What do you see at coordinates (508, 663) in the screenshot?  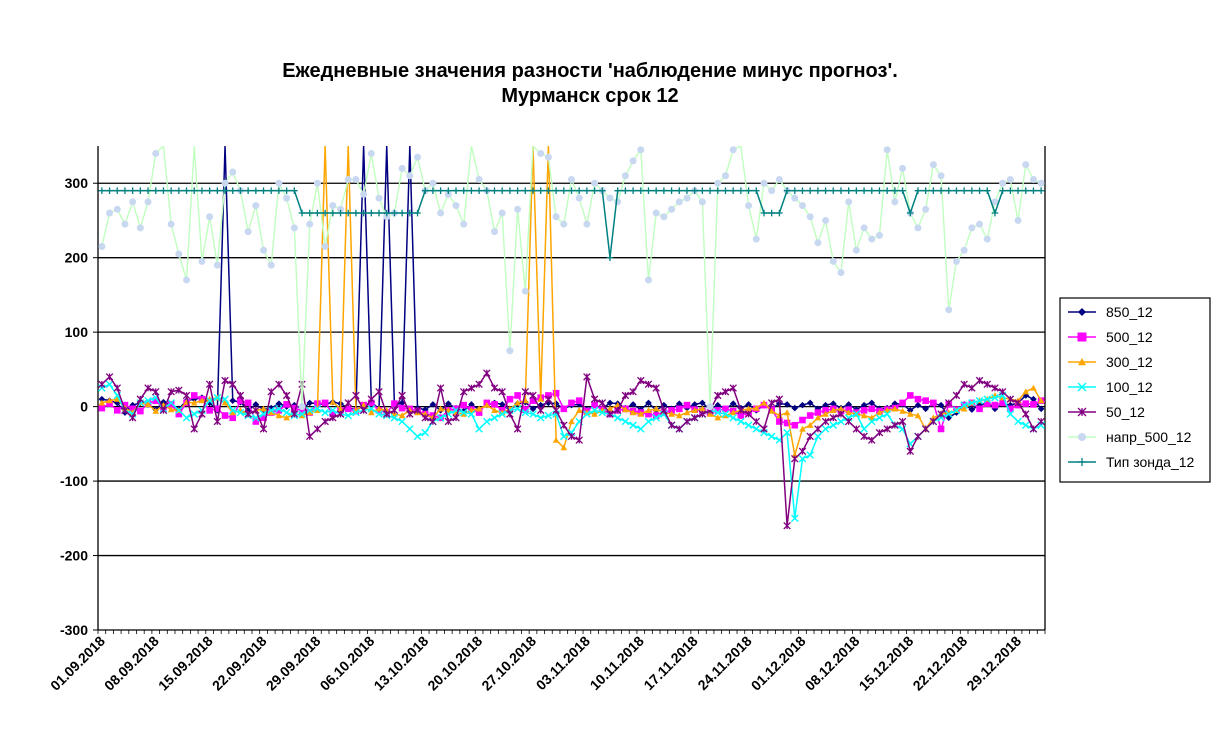 I see `x-tick-label: 27.10.2018` at bounding box center [508, 663].